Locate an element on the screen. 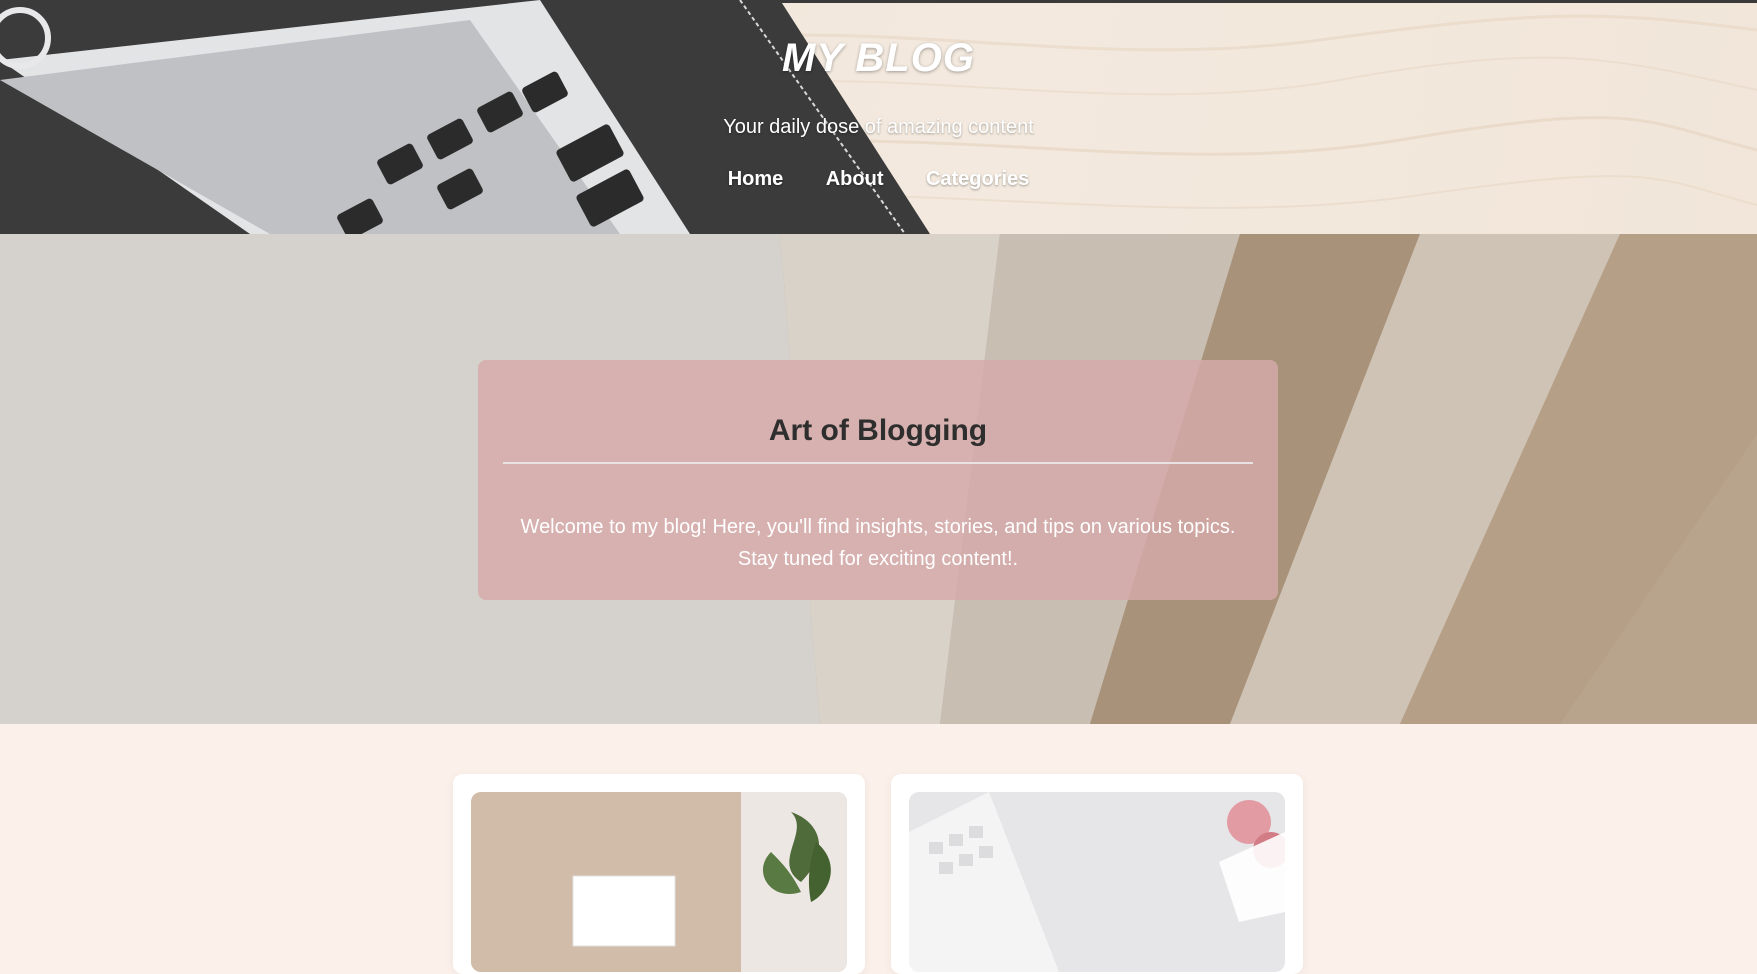 The width and height of the screenshot is (1757, 974). hero-divider is located at coordinates (878, 463).